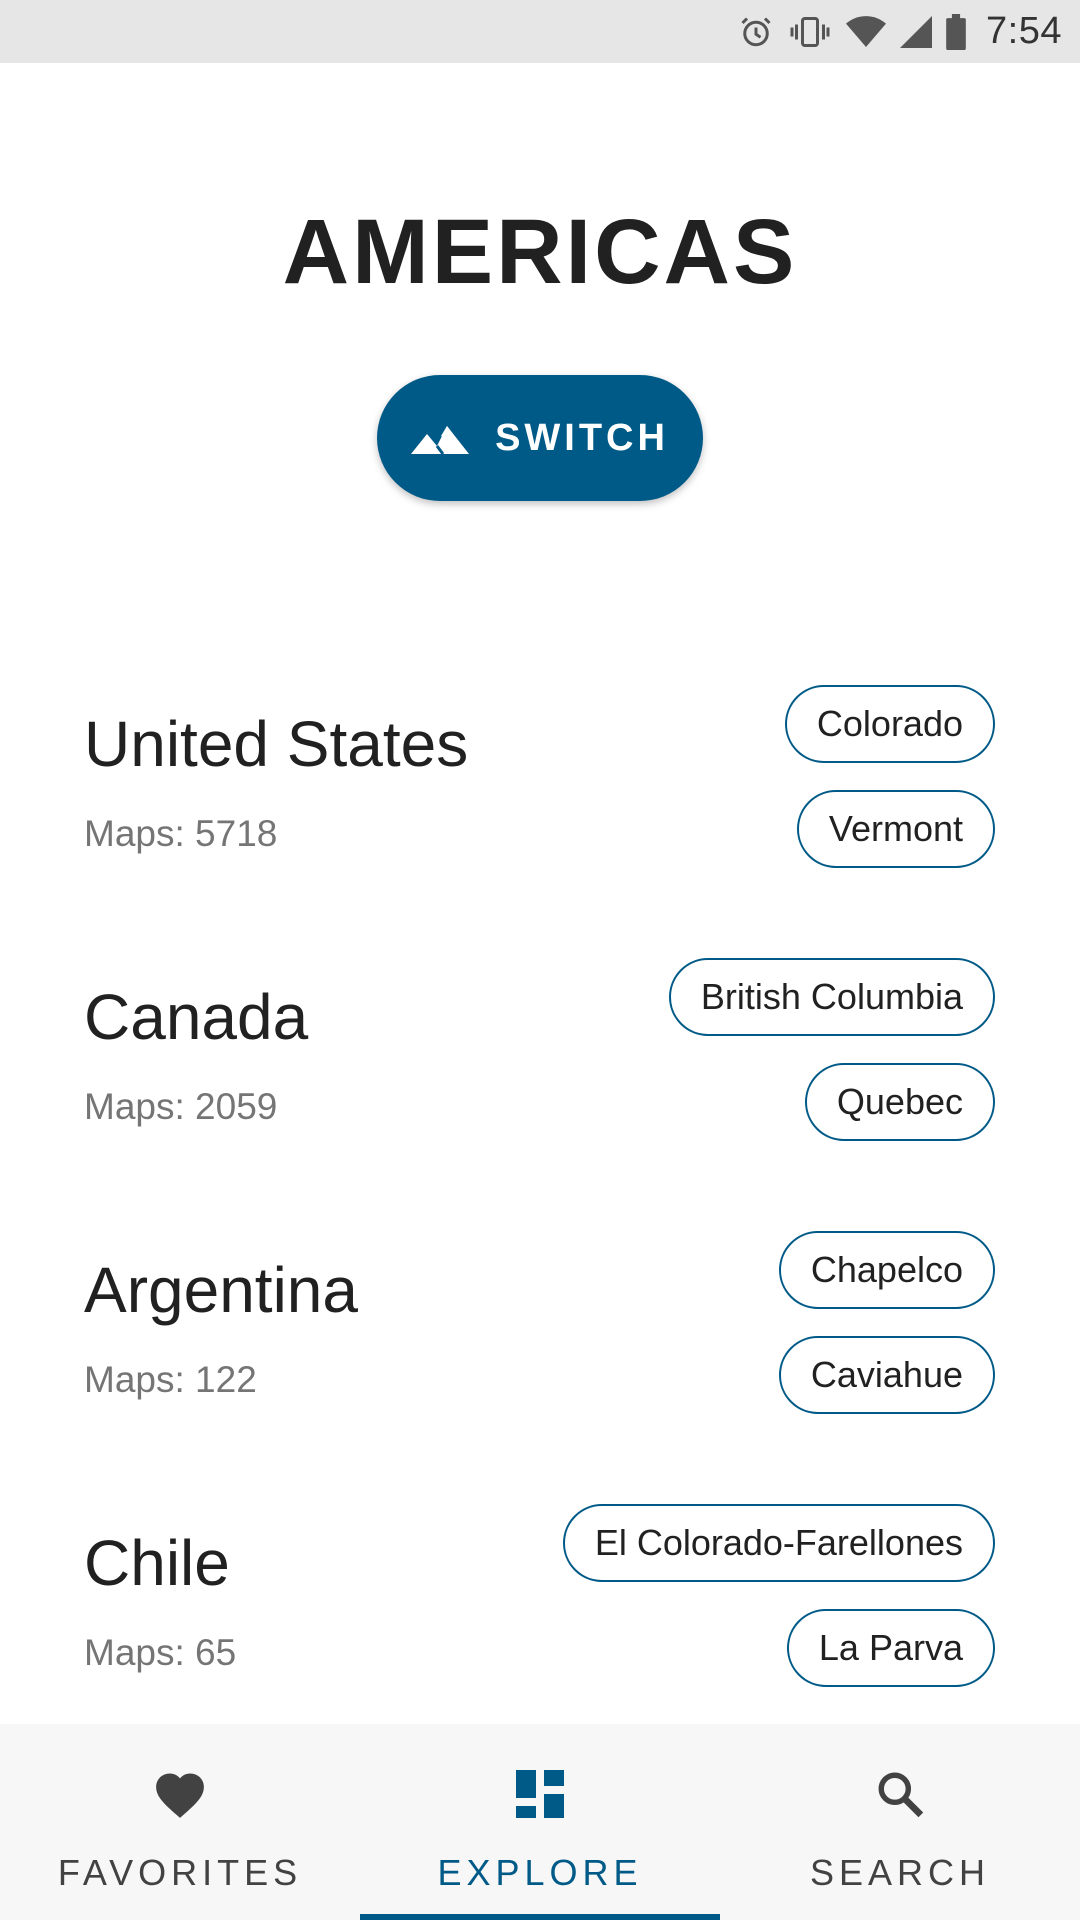 This screenshot has height=1920, width=1080. I want to click on country-row-argentina: Argentina Maps: 122 Chapelco Caviahue, so click(540, 1361).